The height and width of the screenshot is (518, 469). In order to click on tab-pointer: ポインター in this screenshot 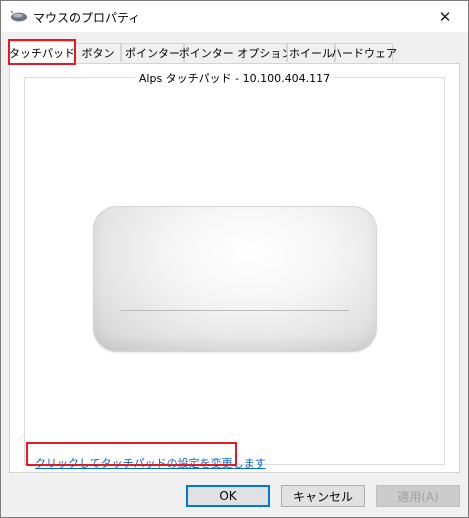, I will do `click(152, 52)`.